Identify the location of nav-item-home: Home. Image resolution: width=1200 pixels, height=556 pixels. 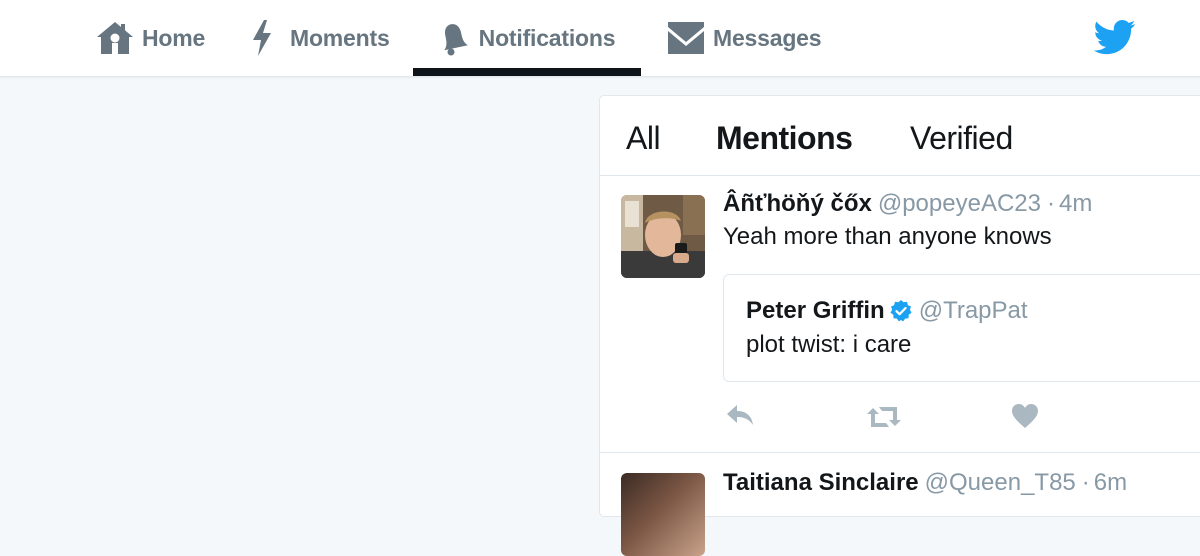
(150, 38).